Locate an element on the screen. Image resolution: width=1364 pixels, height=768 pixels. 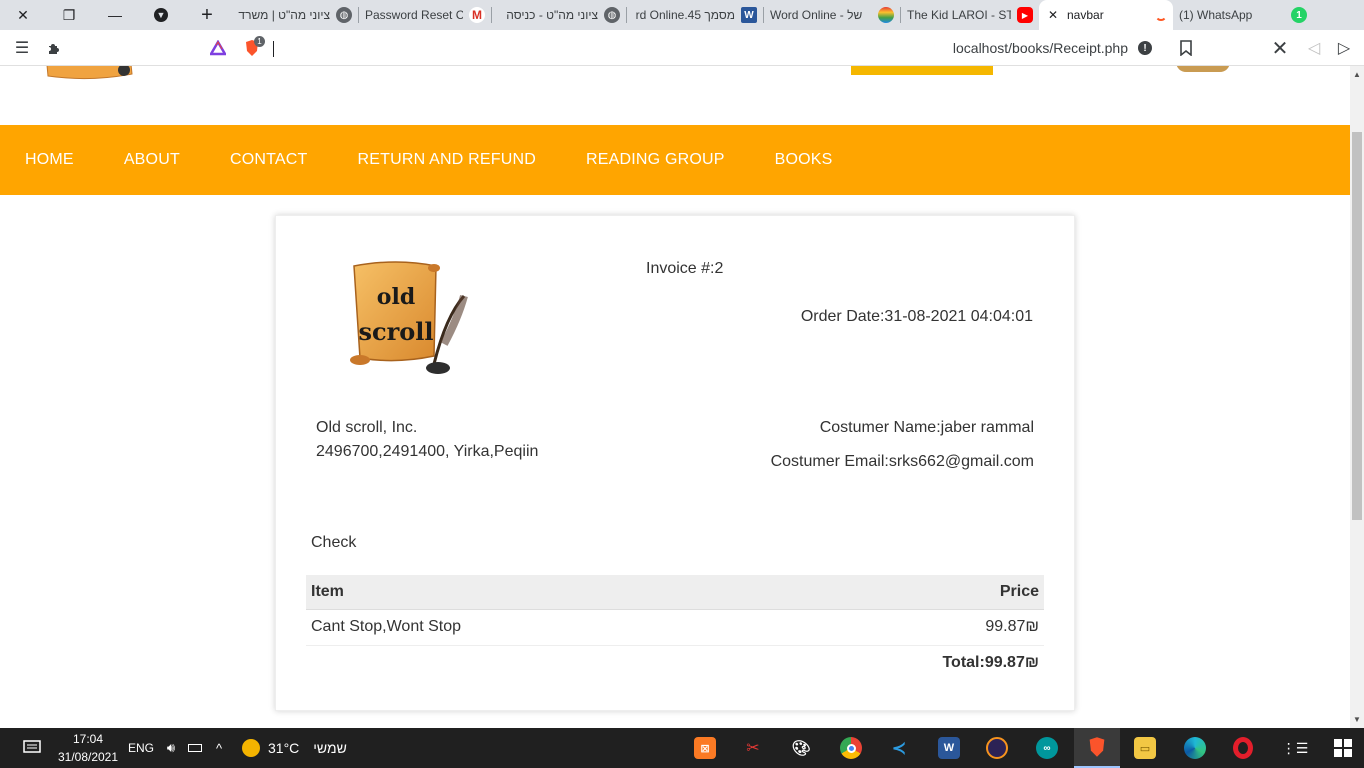
nav-reading-group: READING GROUP is located at coordinates (655, 160).